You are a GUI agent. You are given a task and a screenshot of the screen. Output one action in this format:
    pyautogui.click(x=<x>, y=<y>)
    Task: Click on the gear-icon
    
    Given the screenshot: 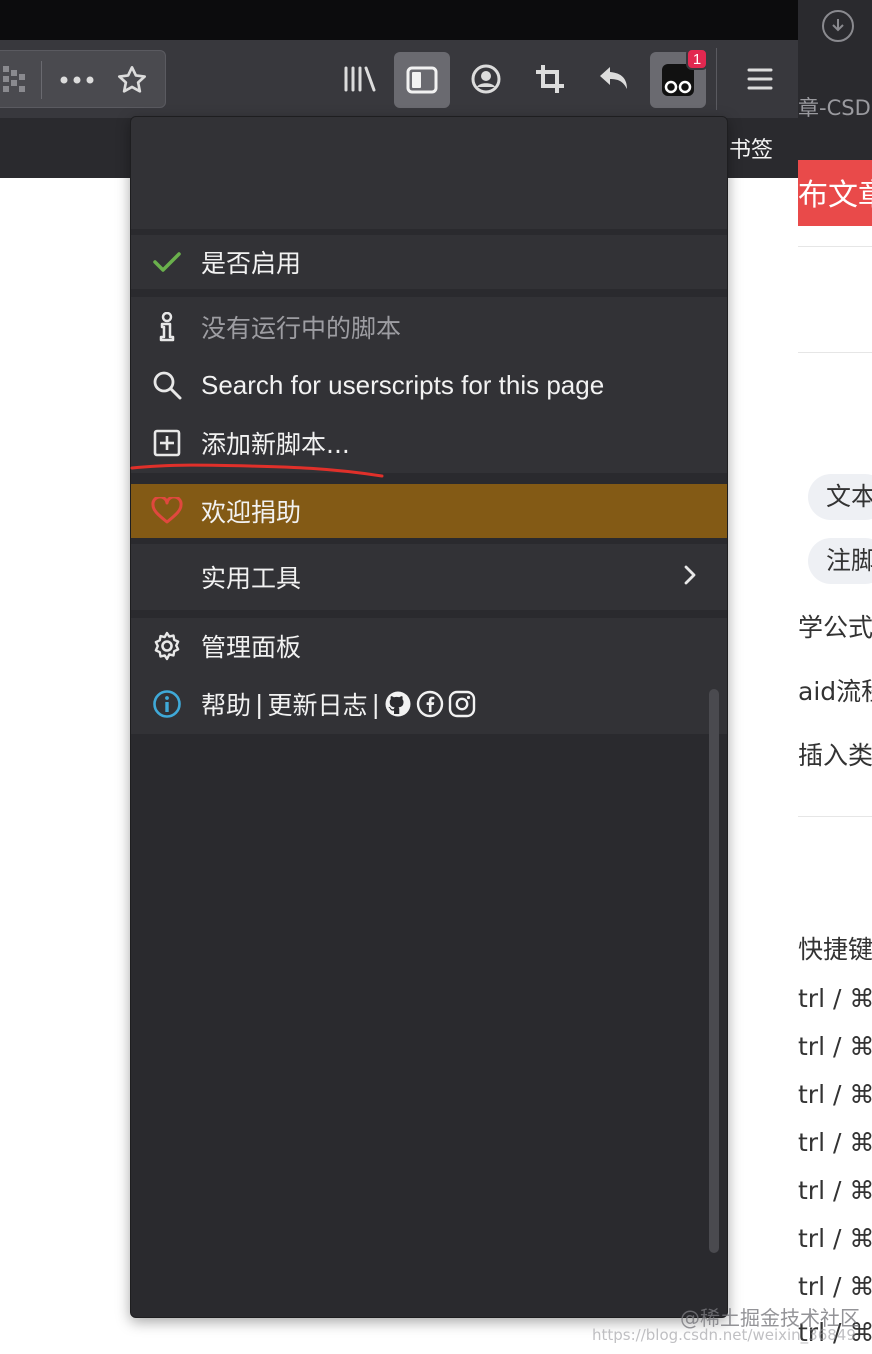 What is the action you would take?
    pyautogui.click(x=167, y=646)
    